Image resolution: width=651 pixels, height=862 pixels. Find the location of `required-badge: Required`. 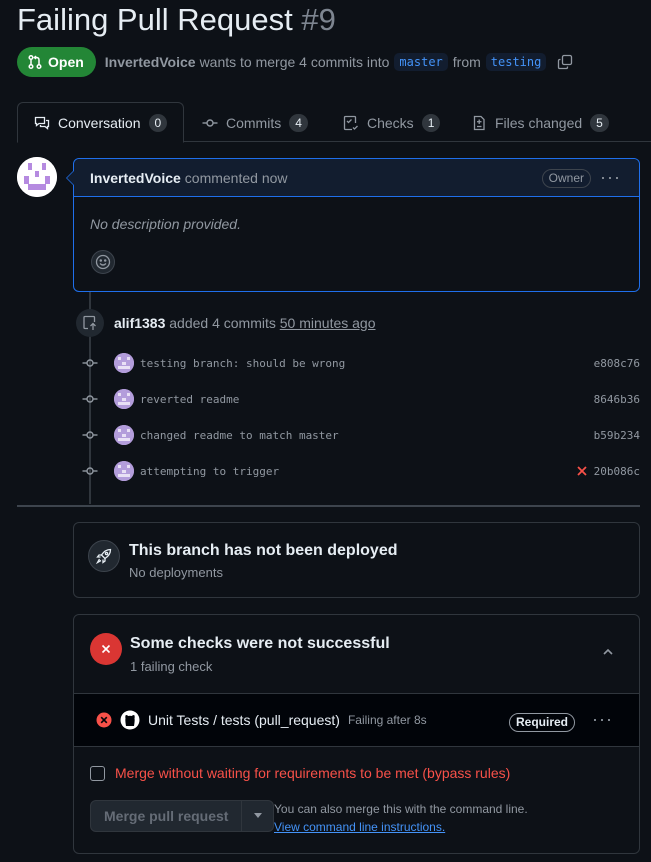

required-badge: Required is located at coordinates (541, 722).